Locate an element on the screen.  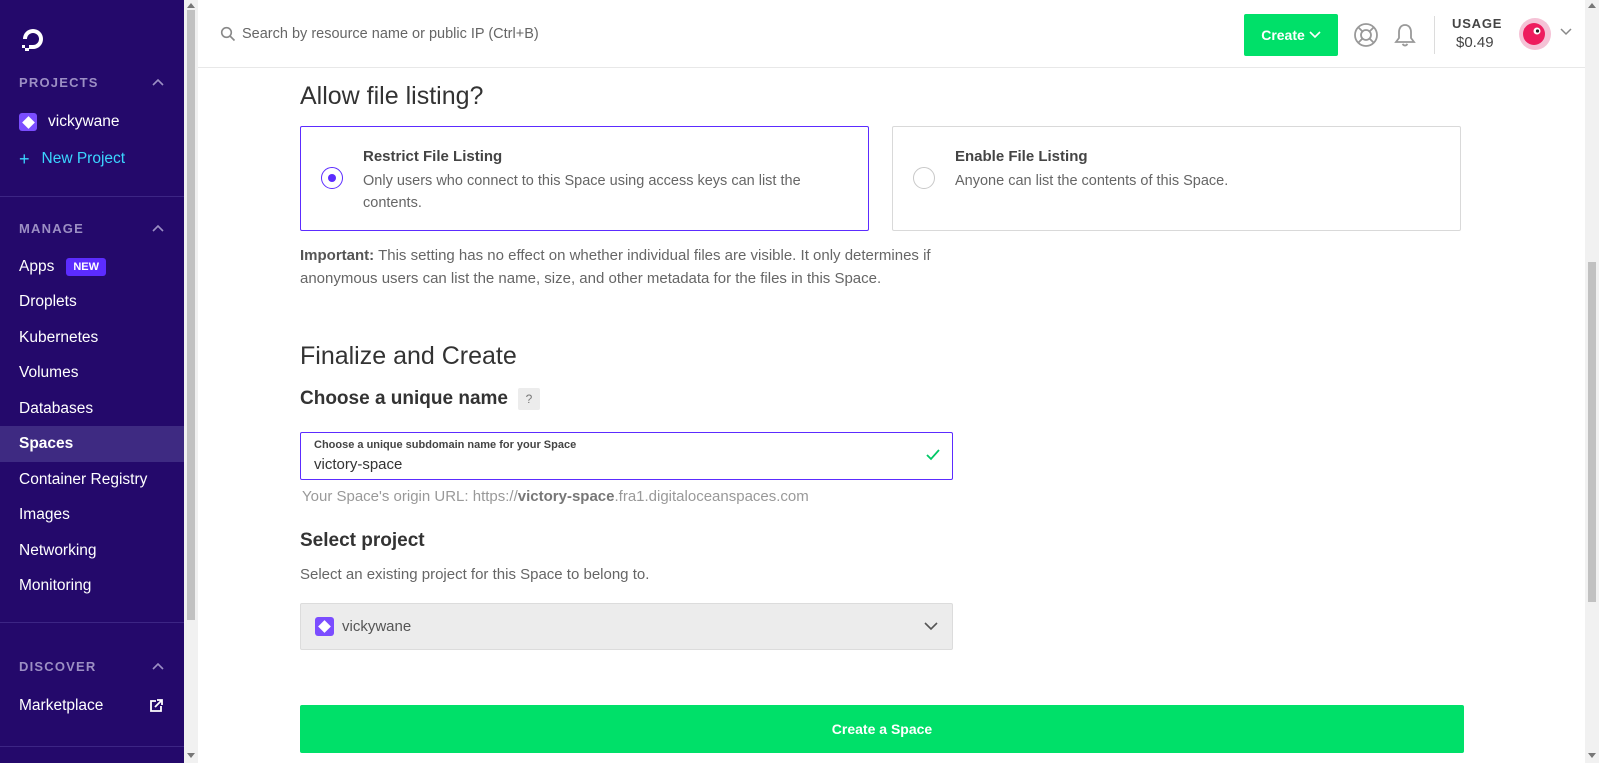
radio-enable is located at coordinates (924, 178).